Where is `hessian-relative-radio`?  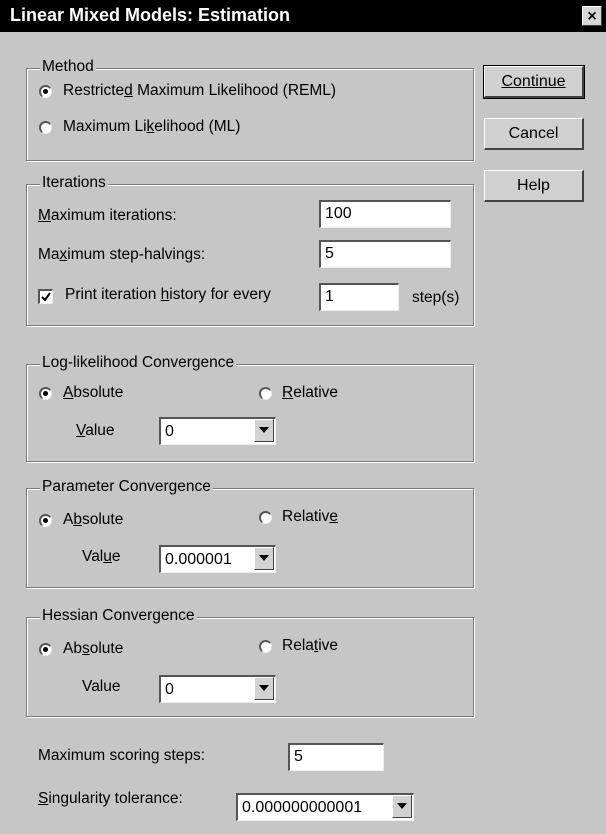 hessian-relative-radio is located at coordinates (265, 646).